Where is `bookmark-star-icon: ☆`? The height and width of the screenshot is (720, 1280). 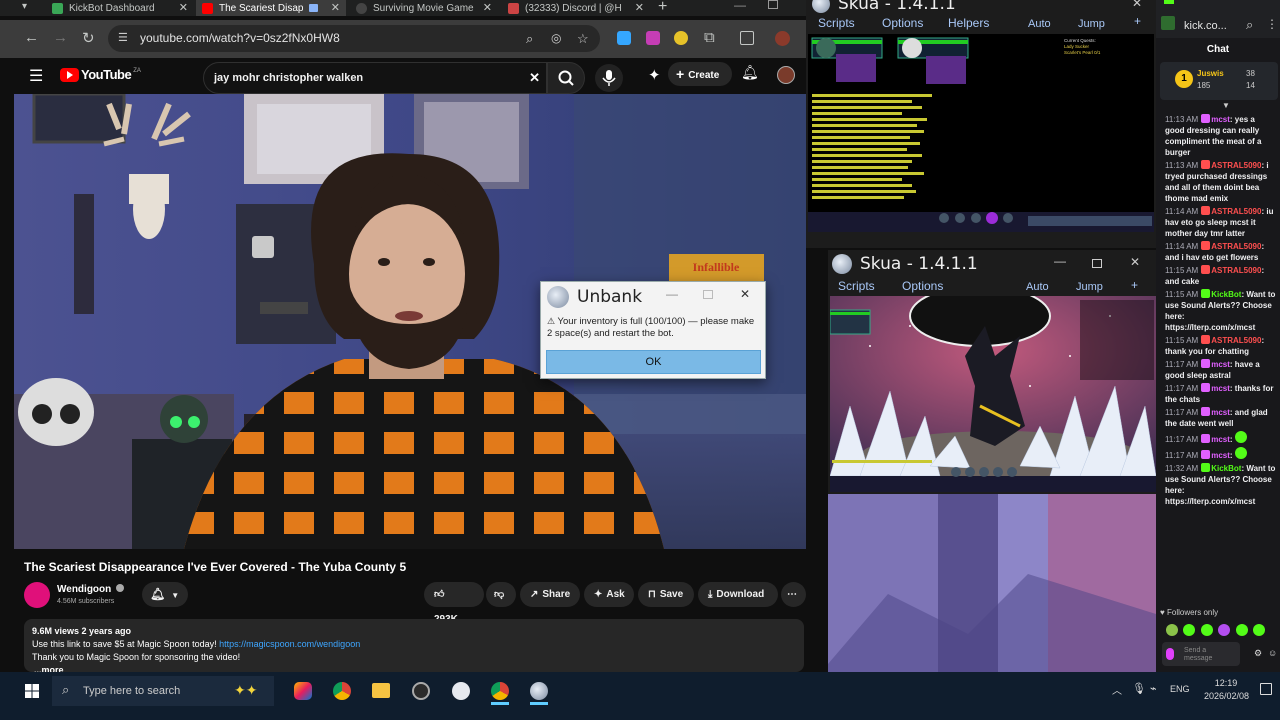
bookmark-star-icon: ☆ is located at coordinates (583, 38).